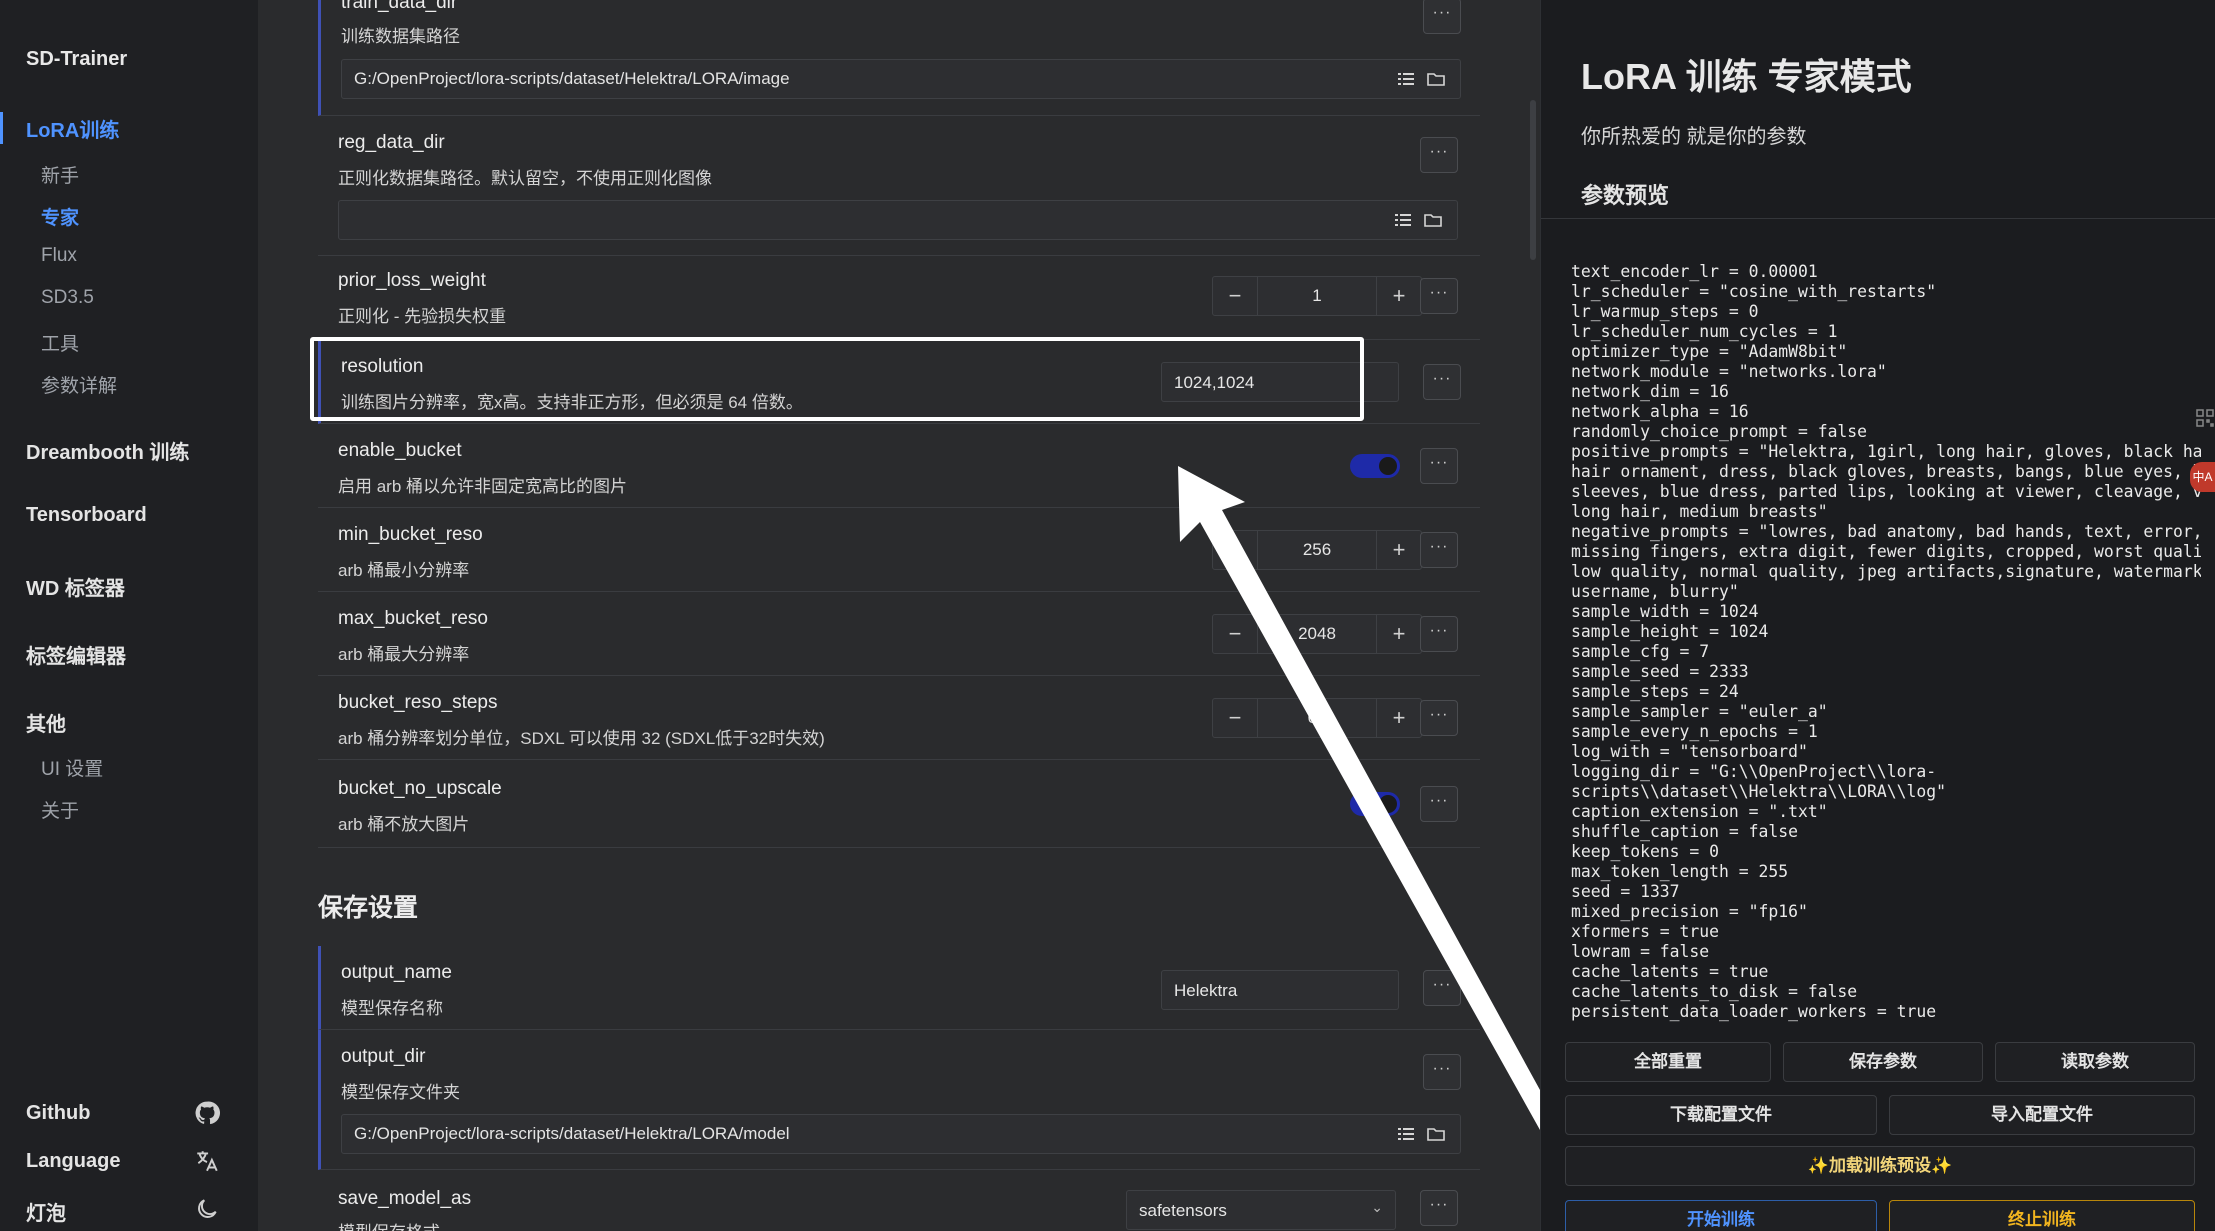 The height and width of the screenshot is (1231, 2215). What do you see at coordinates (899, 186) in the screenshot?
I see `setting-reg-data-dir: reg_data_dir 正则化数据集路径。默认留空，不使用正则化图像 ···` at bounding box center [899, 186].